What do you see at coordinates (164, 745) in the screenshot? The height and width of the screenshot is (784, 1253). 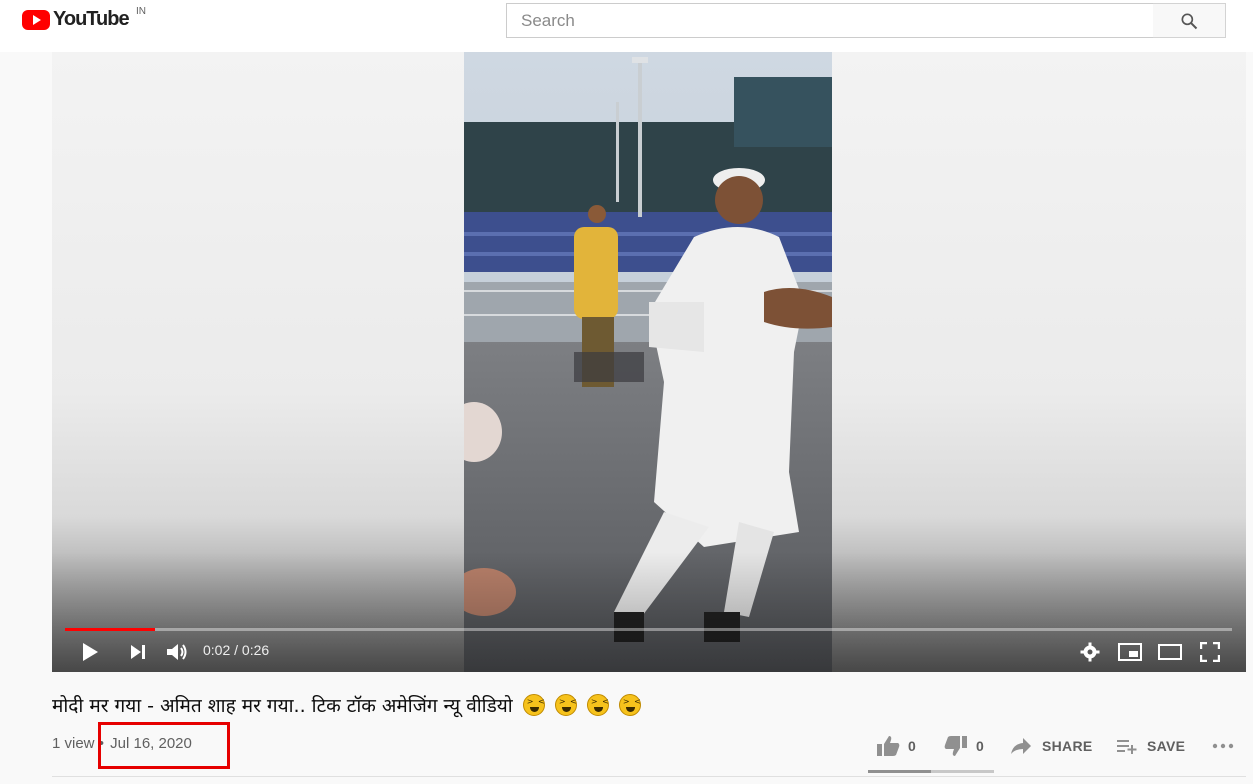 I see `date-highlight-box` at bounding box center [164, 745].